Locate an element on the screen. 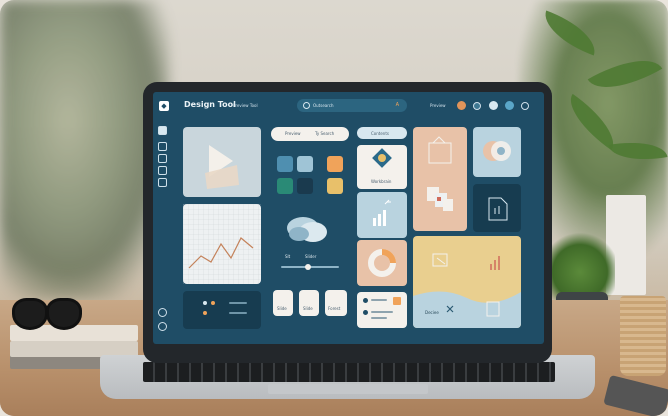 Image resolution: width=668 pixels, height=416 pixels. laptop-keyboard is located at coordinates (349, 372).